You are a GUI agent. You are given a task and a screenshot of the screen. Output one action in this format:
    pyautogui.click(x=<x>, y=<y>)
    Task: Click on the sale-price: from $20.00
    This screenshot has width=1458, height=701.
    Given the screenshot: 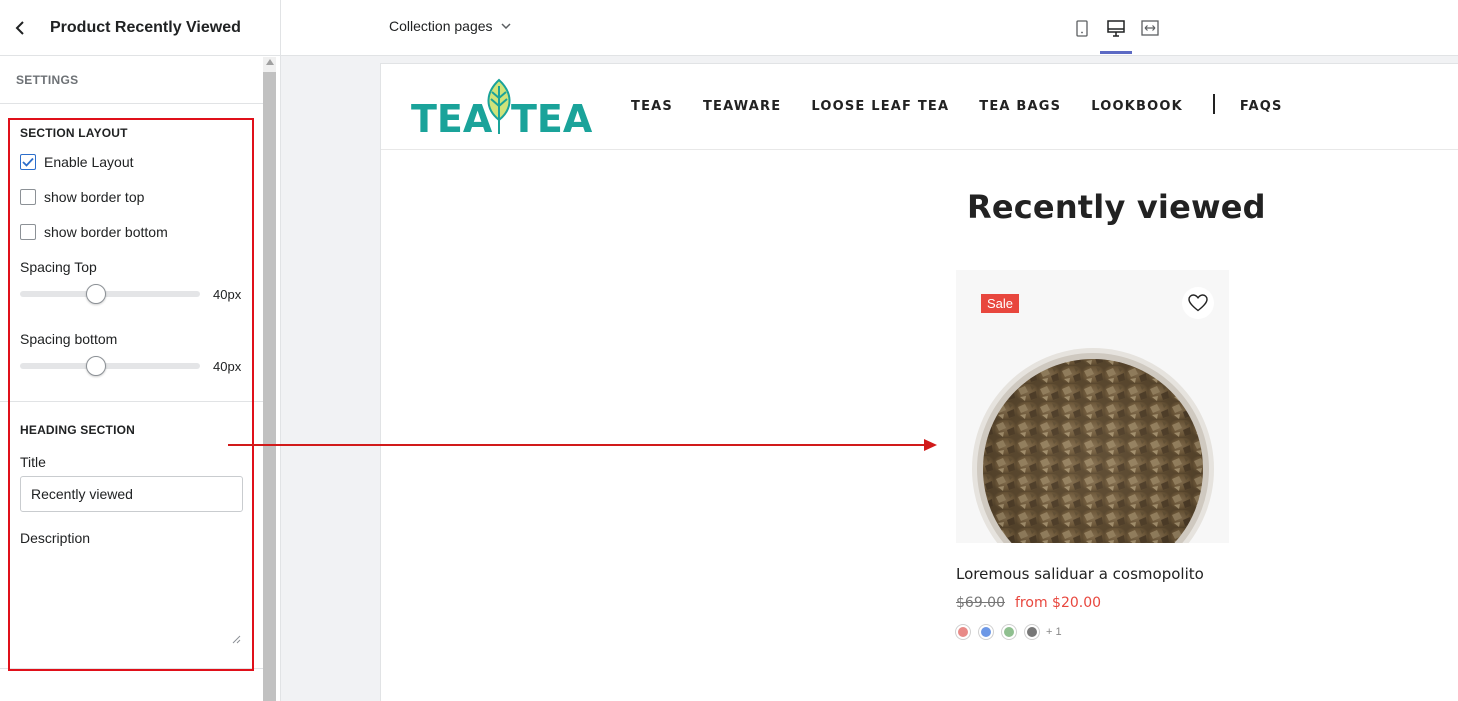 What is the action you would take?
    pyautogui.click(x=1058, y=603)
    